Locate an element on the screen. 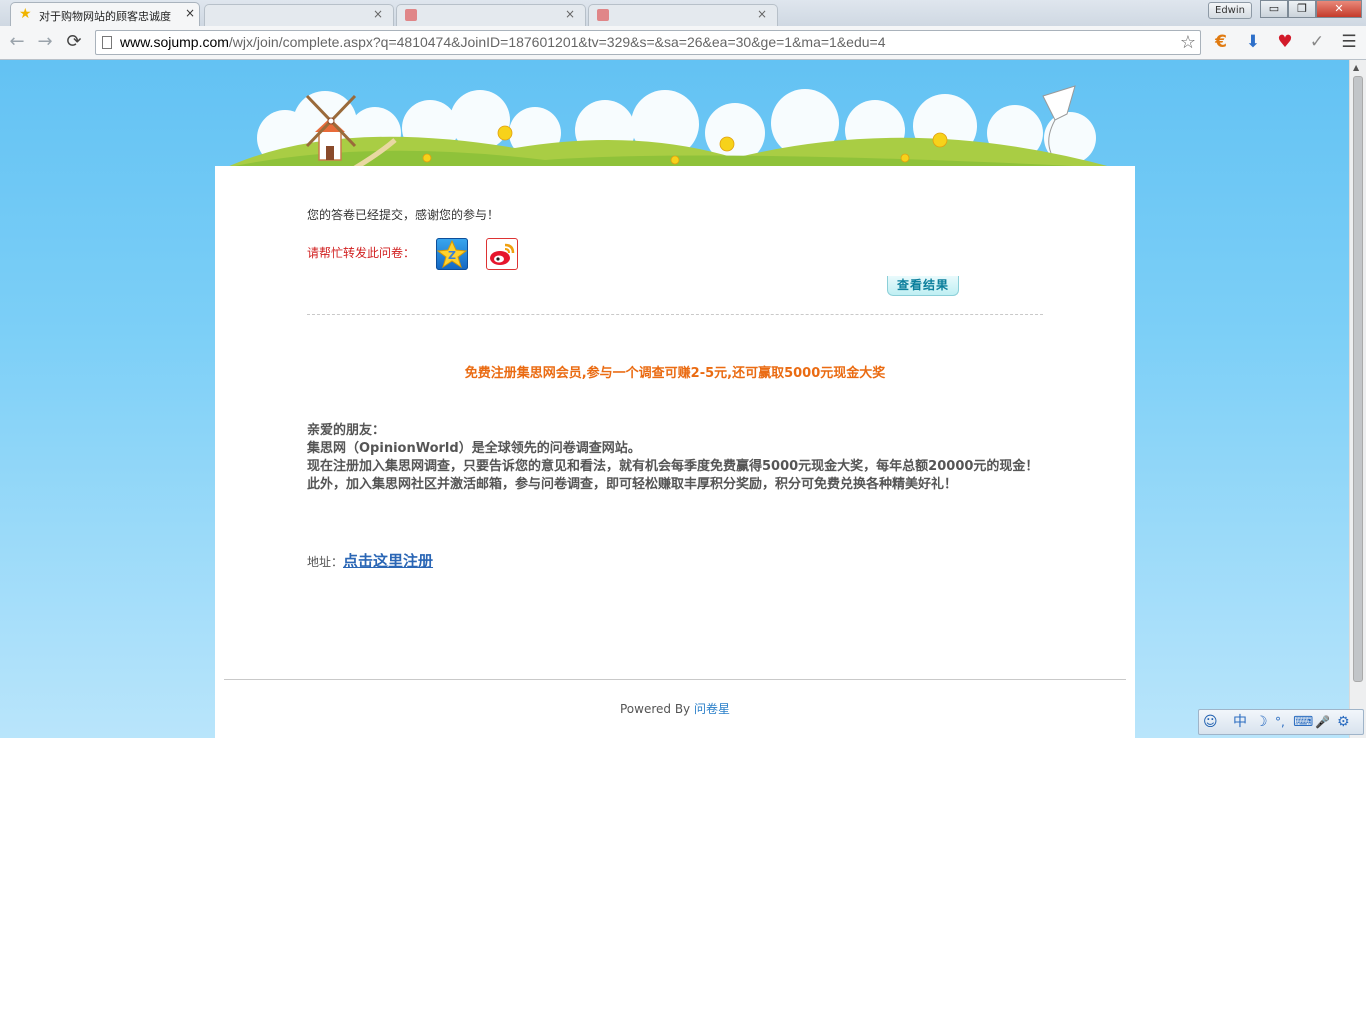  punctuation-icon: °, is located at coordinates (1280, 722).